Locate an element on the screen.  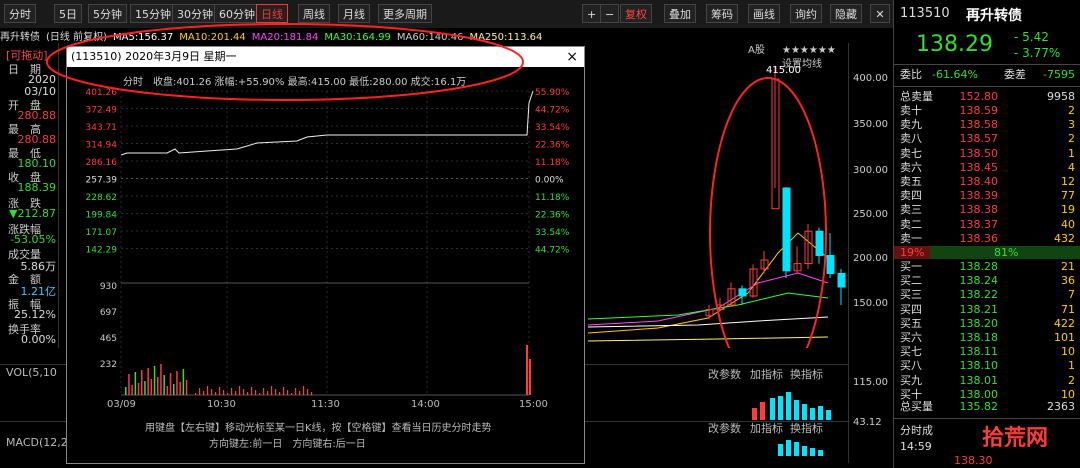
adjust-button: 复权 is located at coordinates (636, 13).